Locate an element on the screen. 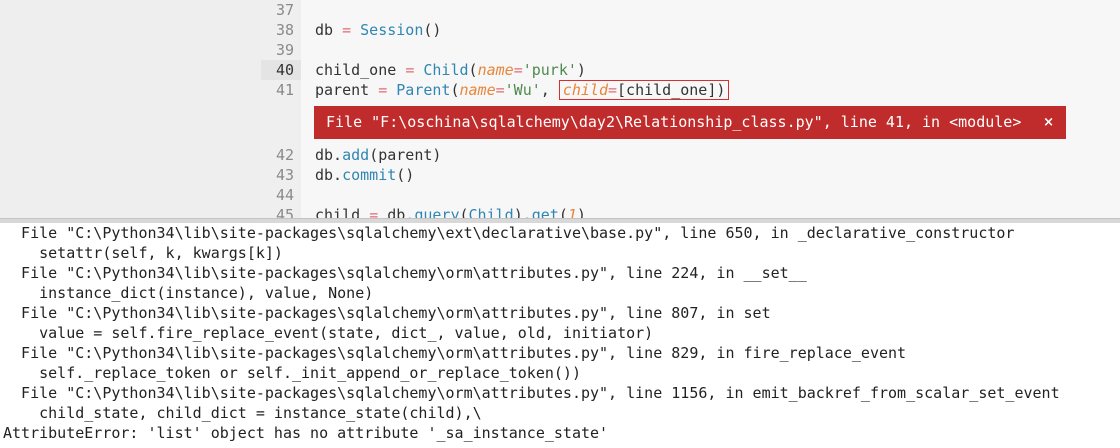 This screenshot has height=448, width=1120. code-token: (parent) is located at coordinates (405, 155).